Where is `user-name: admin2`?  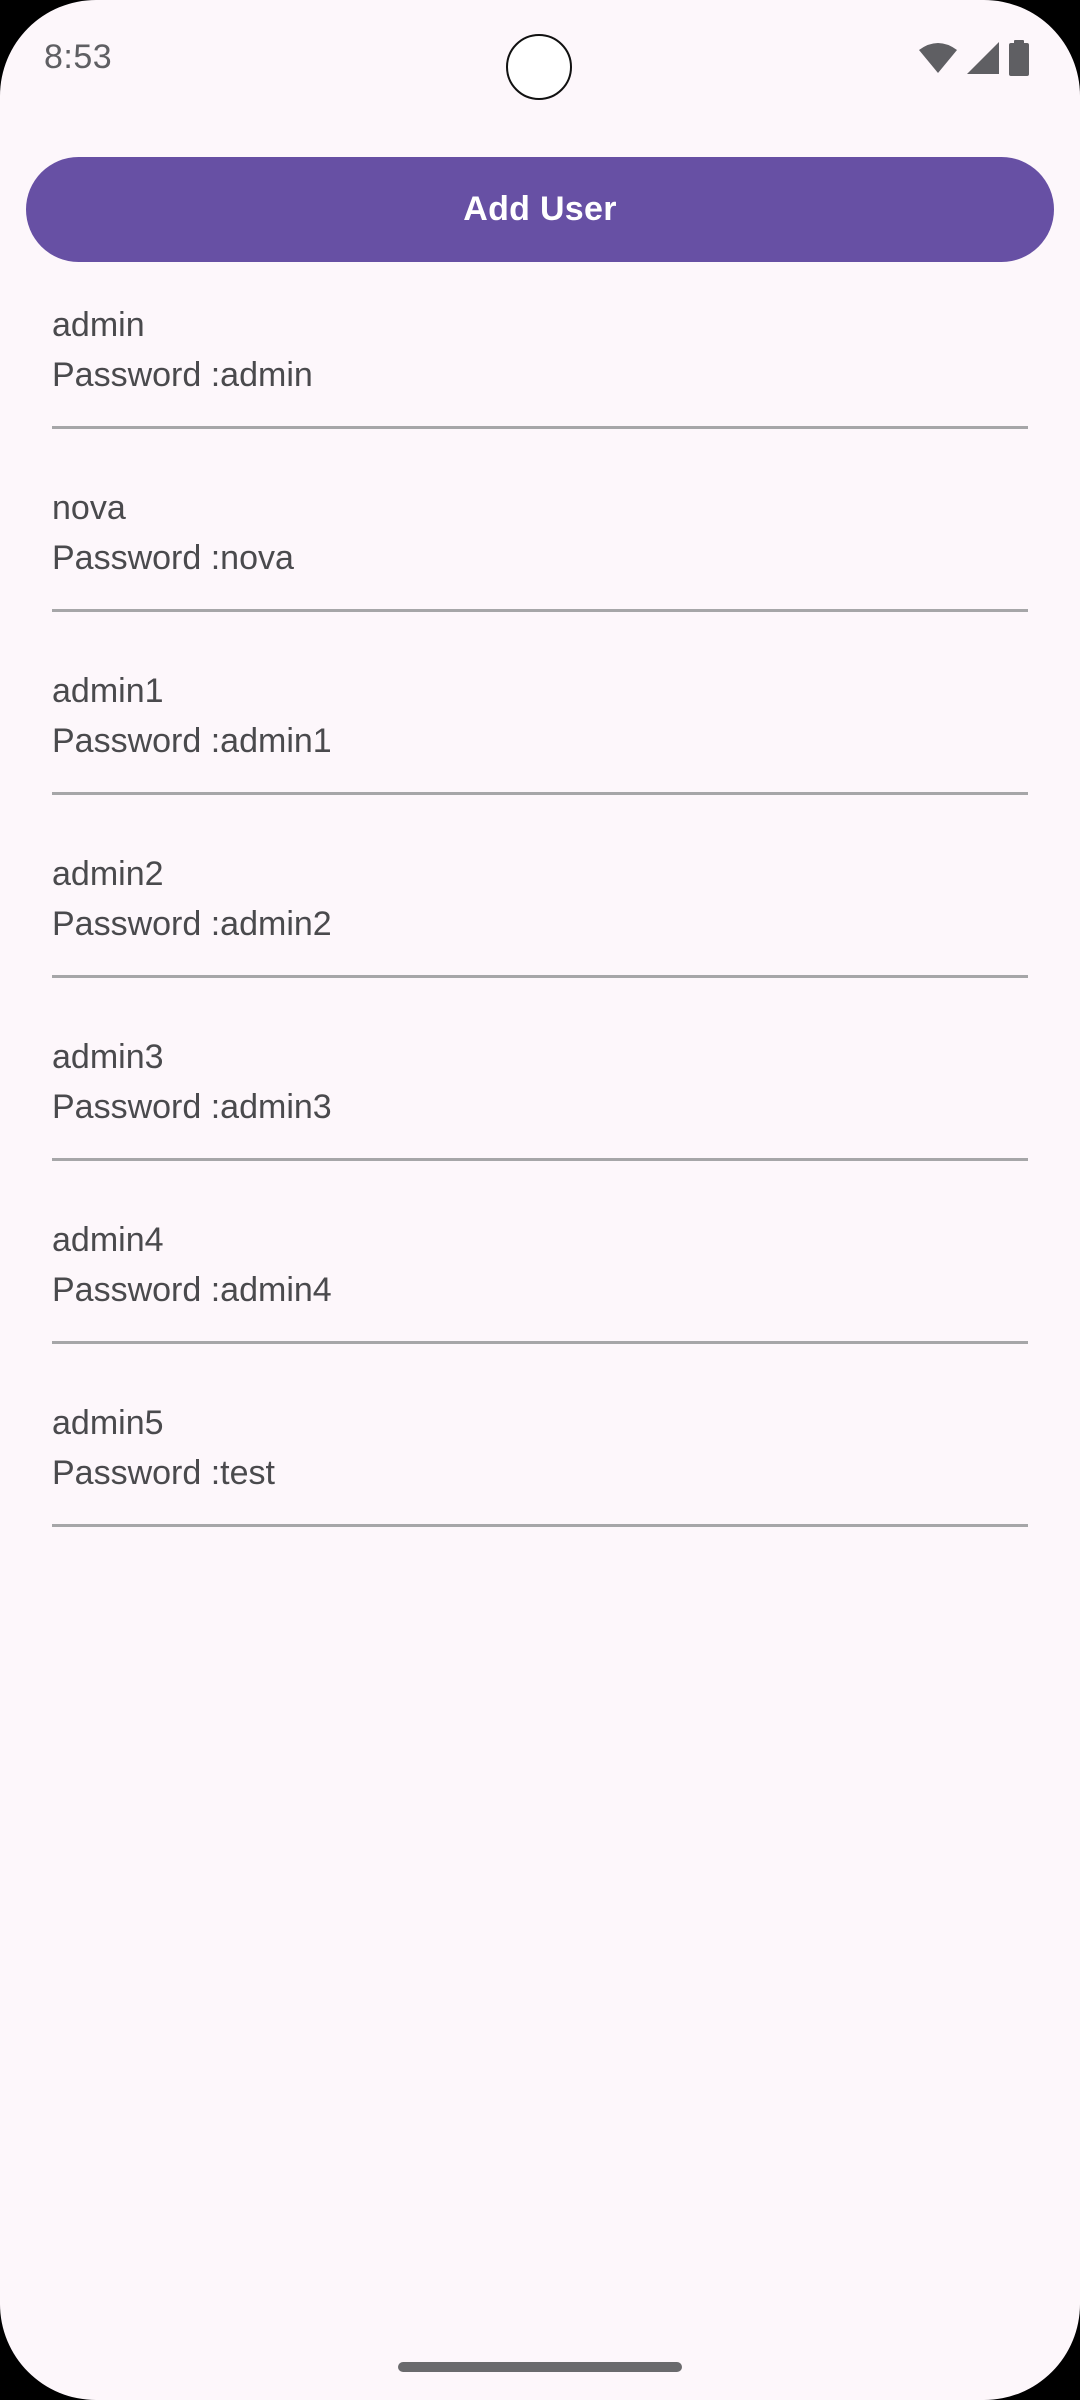
user-name: admin2 is located at coordinates (108, 874).